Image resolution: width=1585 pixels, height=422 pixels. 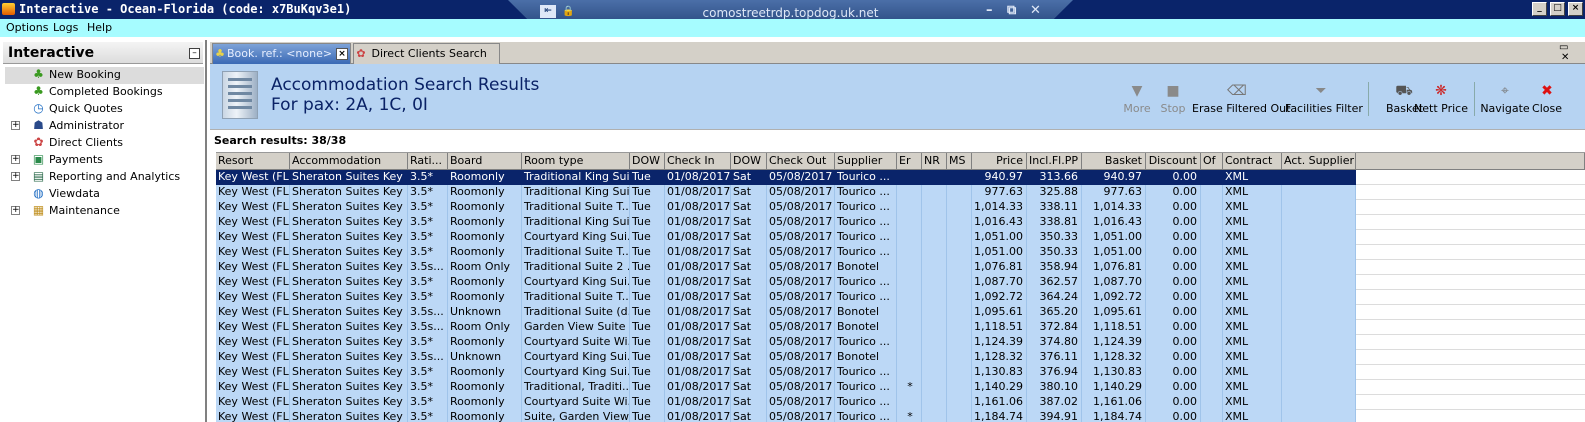 What do you see at coordinates (989, 10) in the screenshot?
I see `rdp-minimize-icon: –` at bounding box center [989, 10].